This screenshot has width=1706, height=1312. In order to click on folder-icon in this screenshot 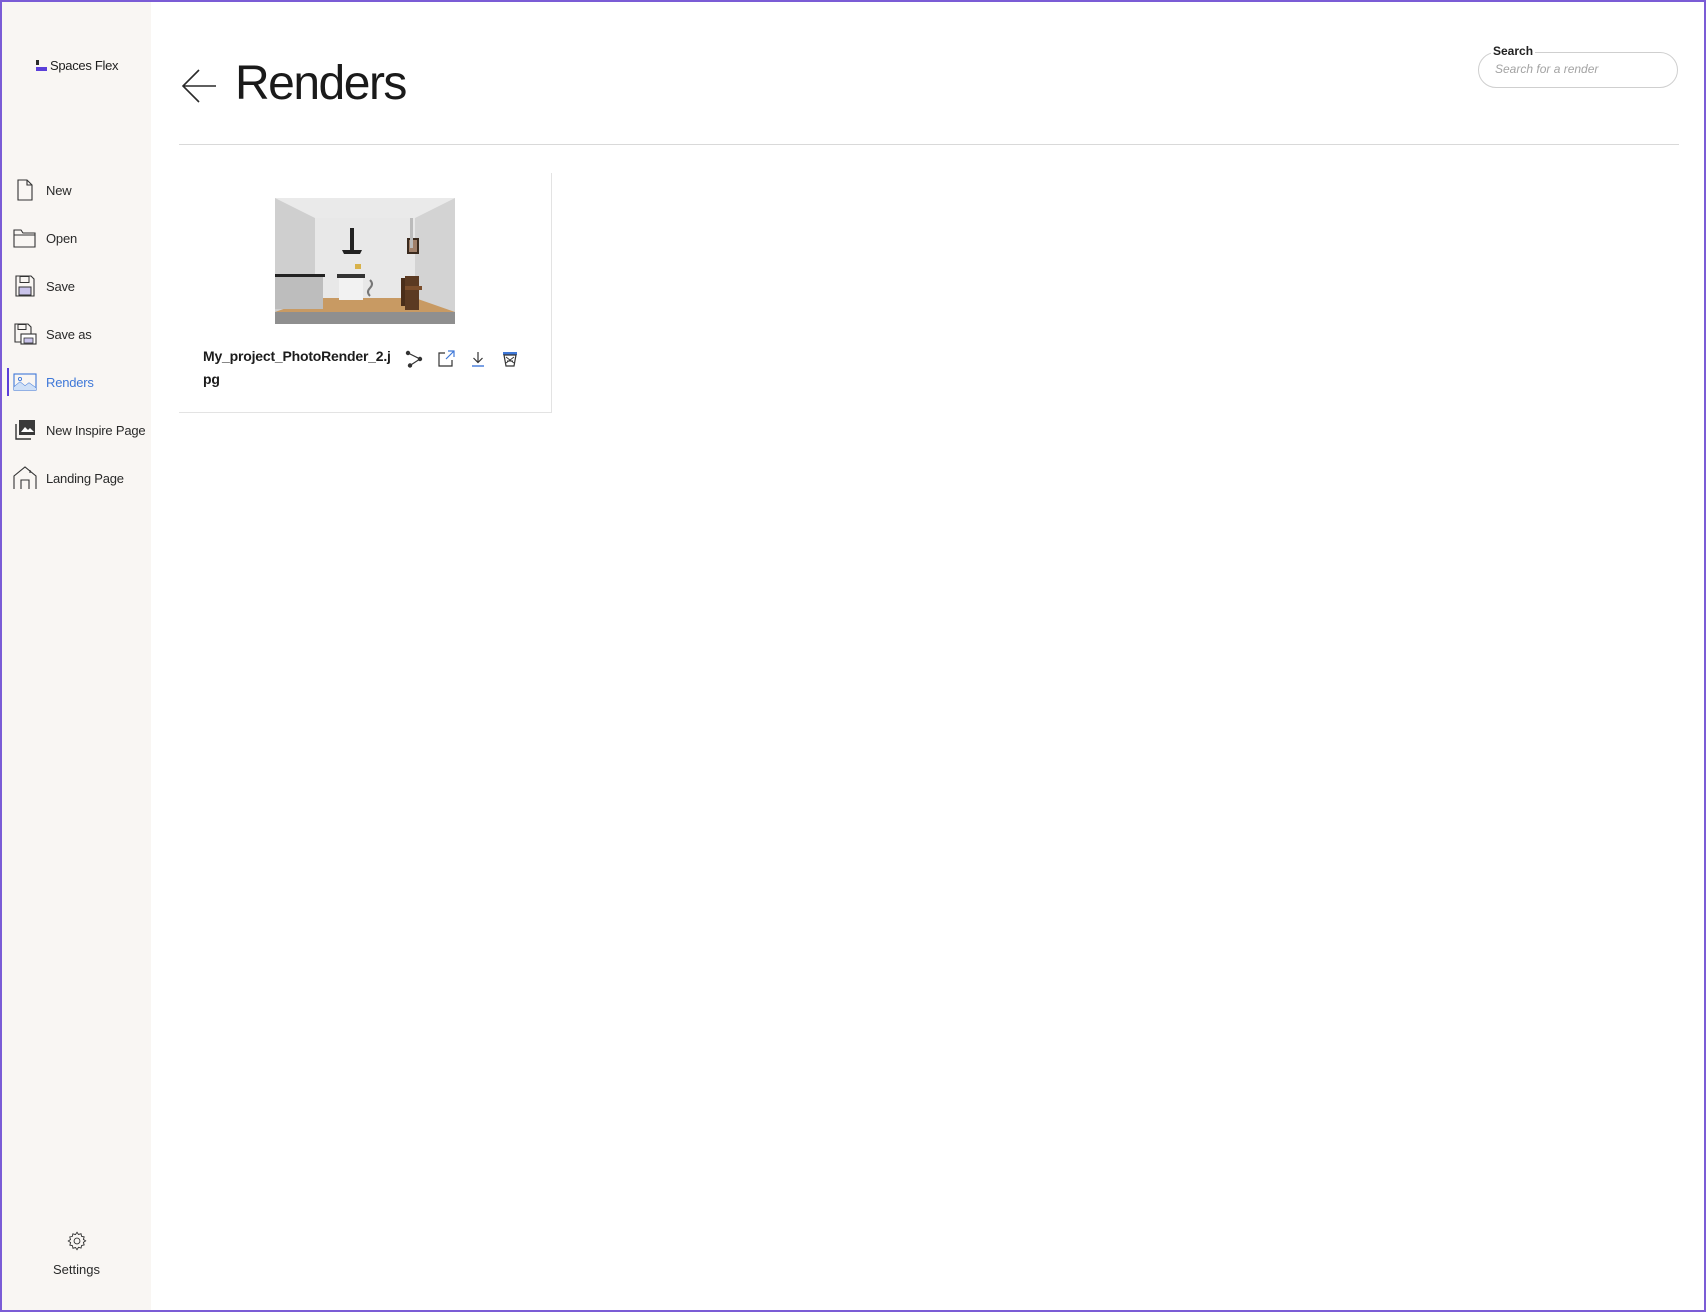, I will do `click(25, 238)`.